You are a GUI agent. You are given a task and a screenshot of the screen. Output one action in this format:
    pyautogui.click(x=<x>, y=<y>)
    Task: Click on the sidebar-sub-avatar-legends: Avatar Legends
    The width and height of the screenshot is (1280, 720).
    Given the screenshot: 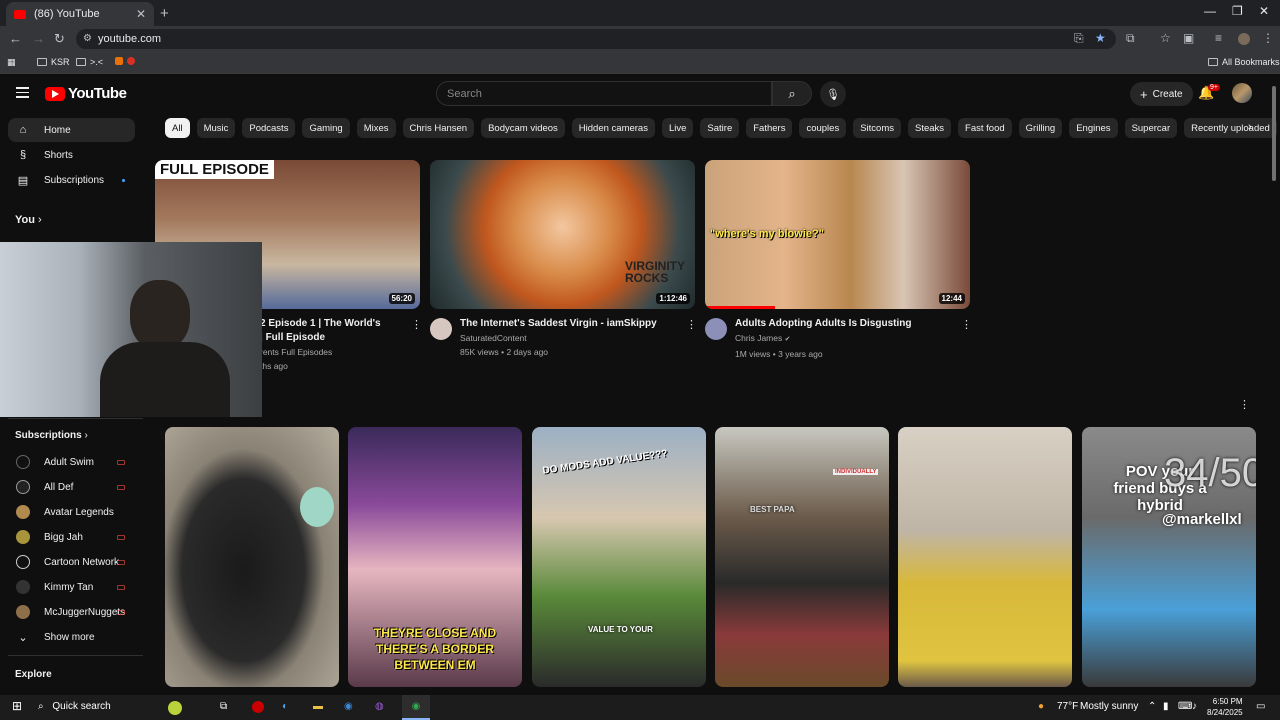 What is the action you would take?
    pyautogui.click(x=71, y=512)
    